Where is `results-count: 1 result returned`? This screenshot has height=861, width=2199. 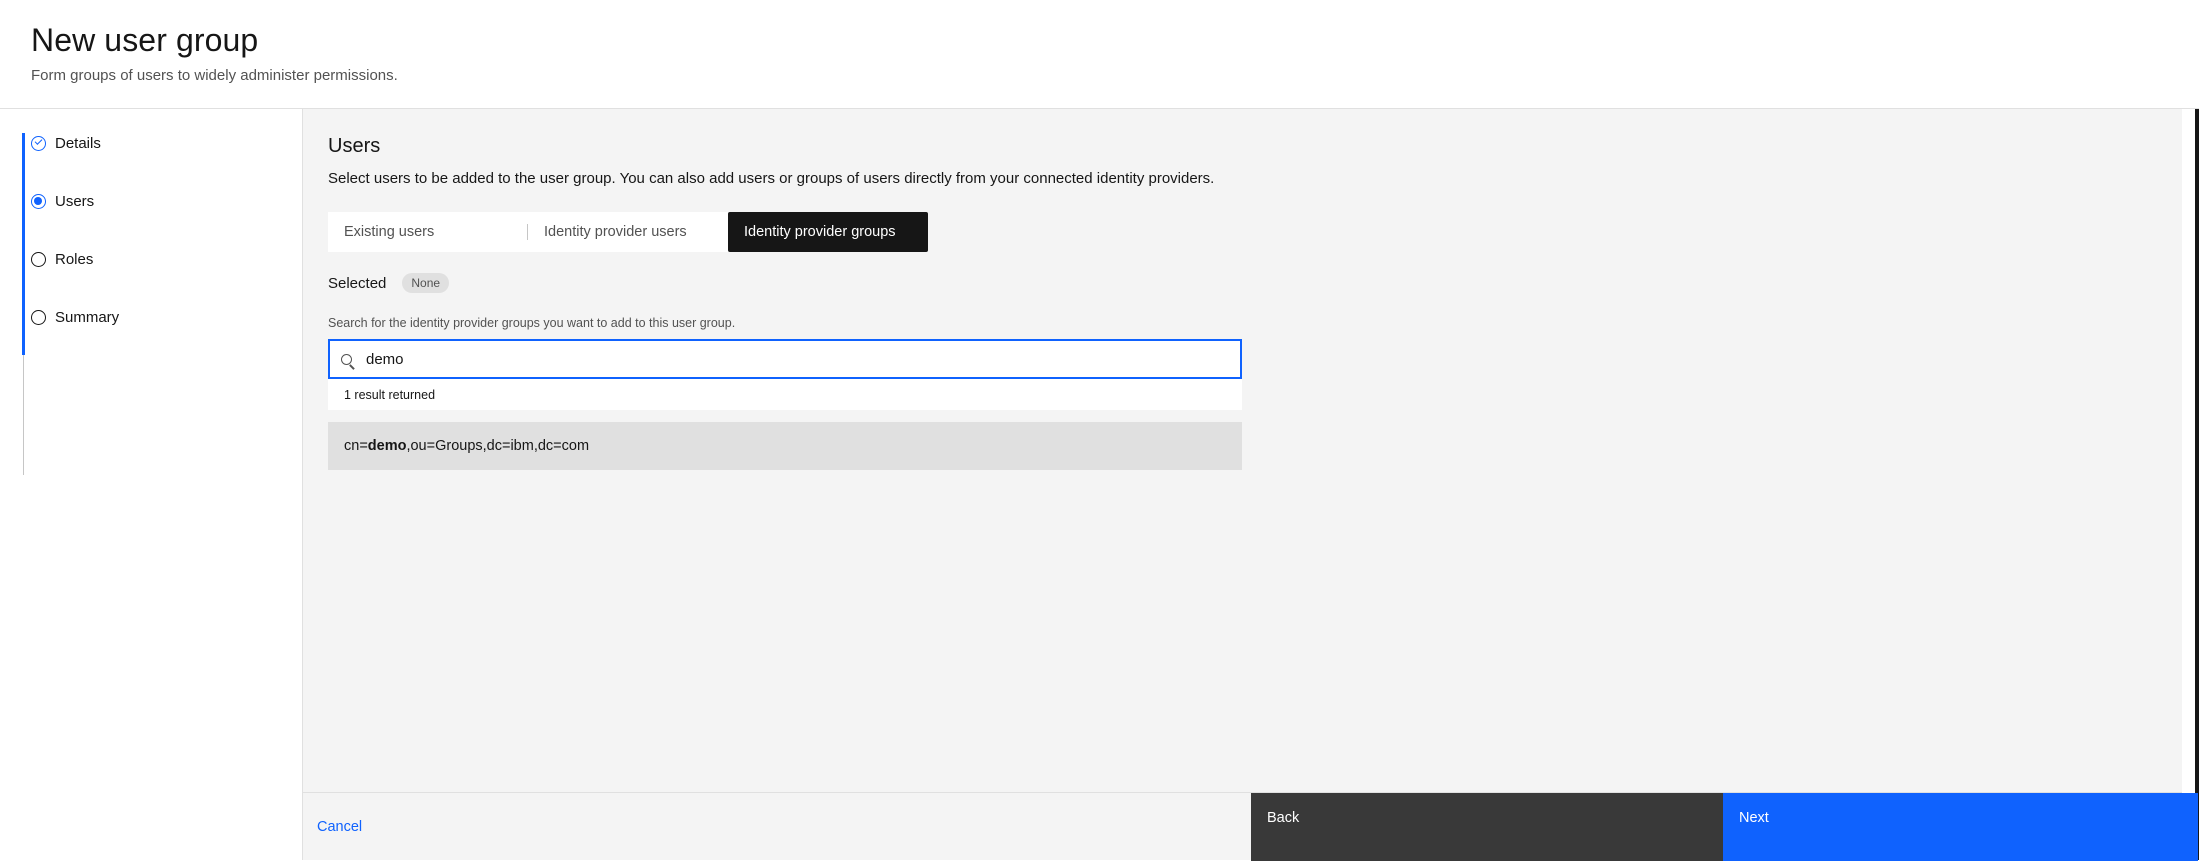
results-count: 1 result returned is located at coordinates (785, 394).